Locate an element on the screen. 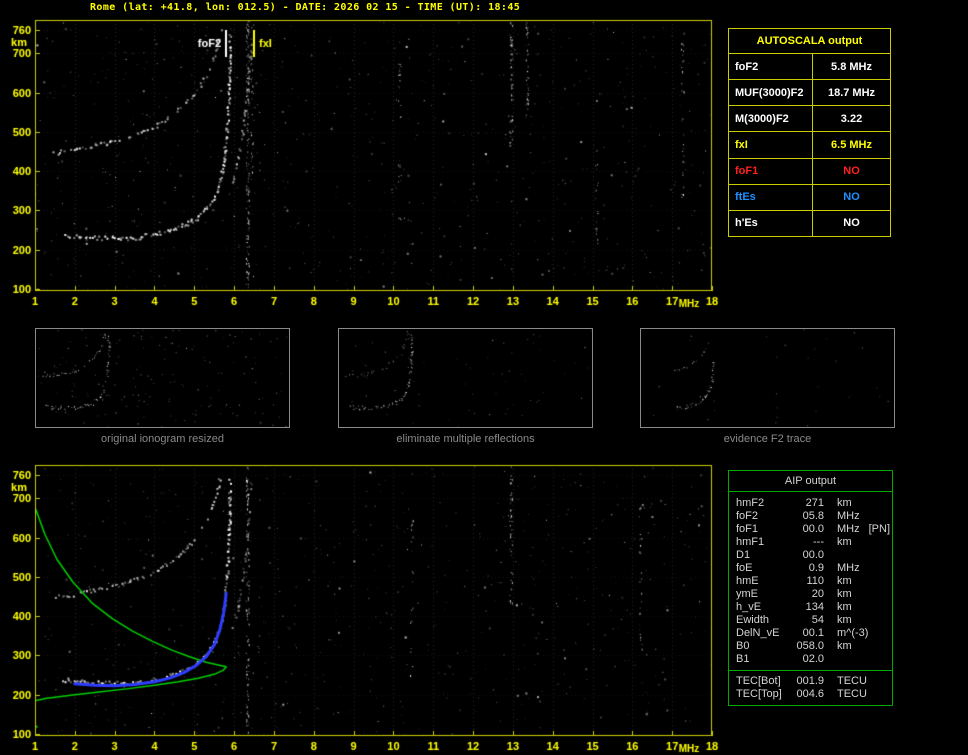 This screenshot has height=755, width=968. autoscala-table-title: AUTOSCALA output is located at coordinates (809, 41).